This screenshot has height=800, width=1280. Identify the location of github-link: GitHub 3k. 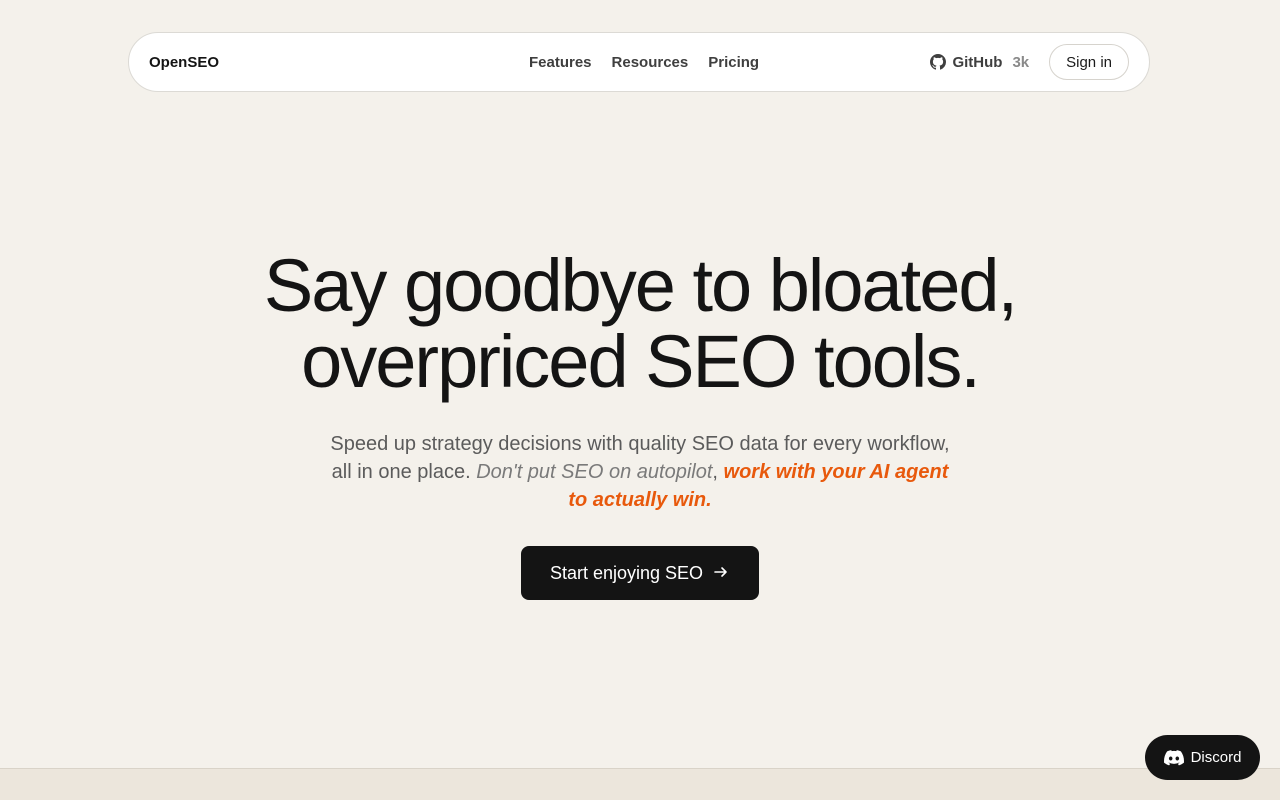
(979, 62).